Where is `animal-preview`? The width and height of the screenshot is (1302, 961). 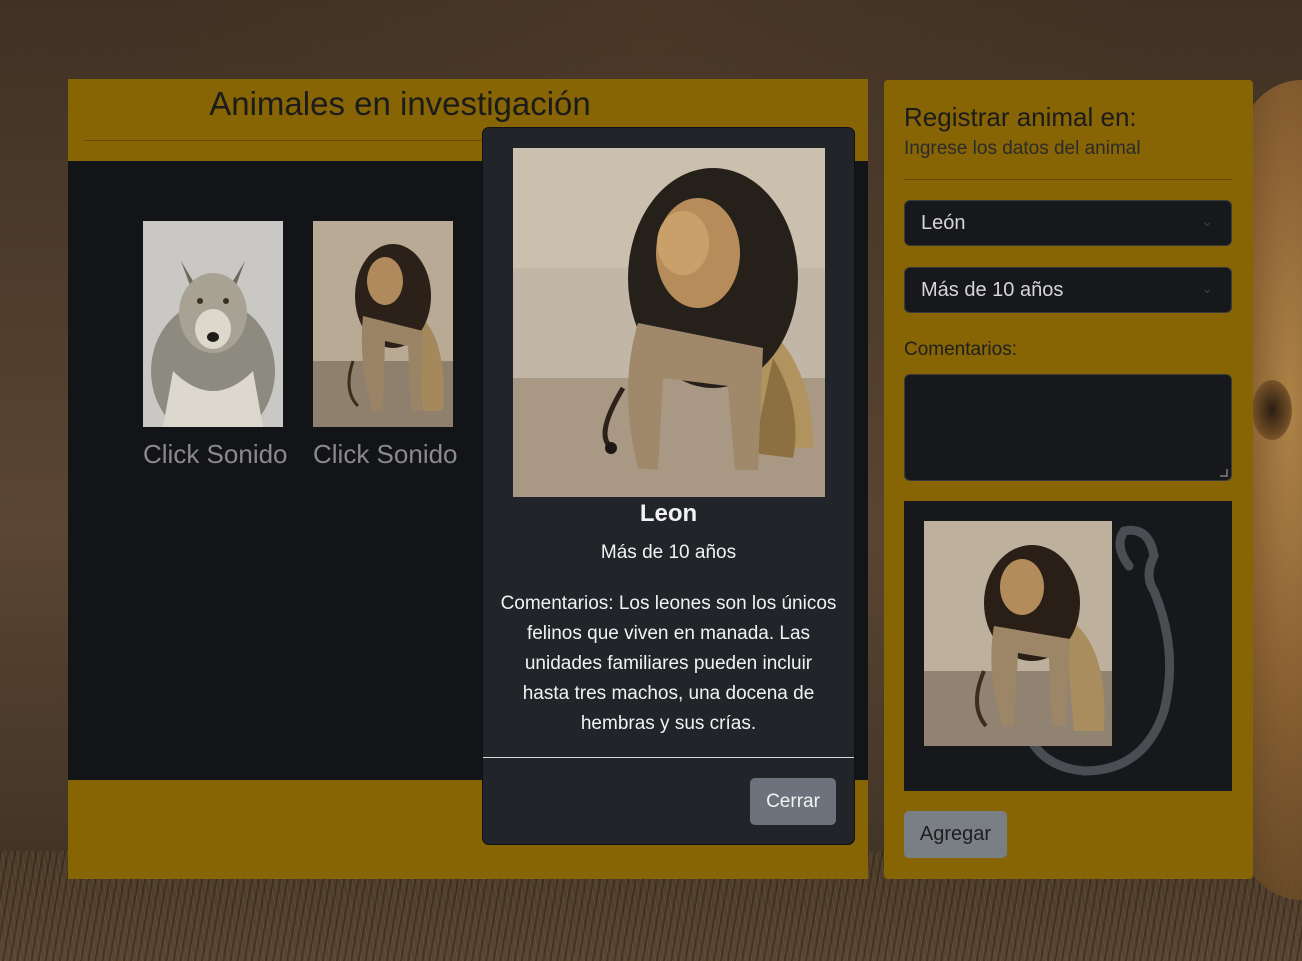 animal-preview is located at coordinates (1068, 646).